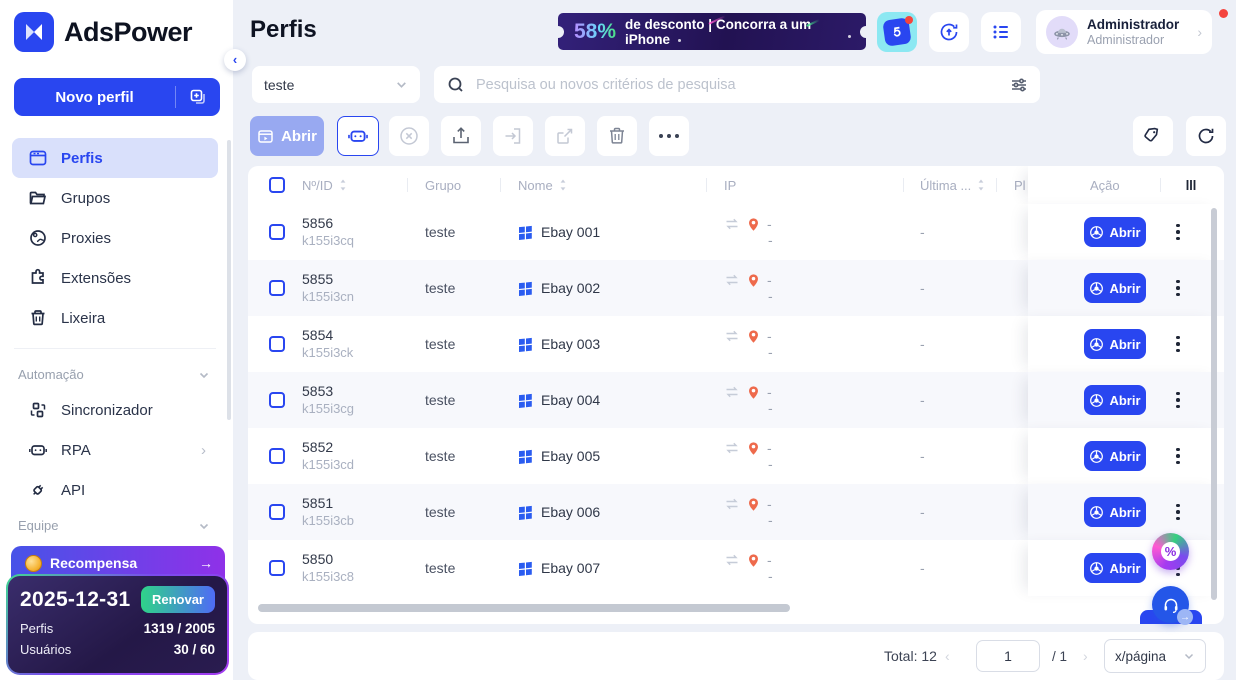 This screenshot has width=1236, height=680. I want to click on page-size-value: x/página, so click(1141, 656).